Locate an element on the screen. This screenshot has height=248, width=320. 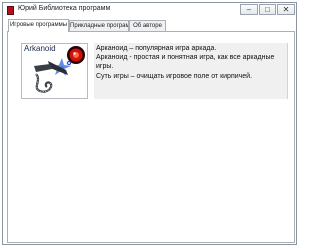
window-title: Юрий Библиотека программ is located at coordinates (64, 8).